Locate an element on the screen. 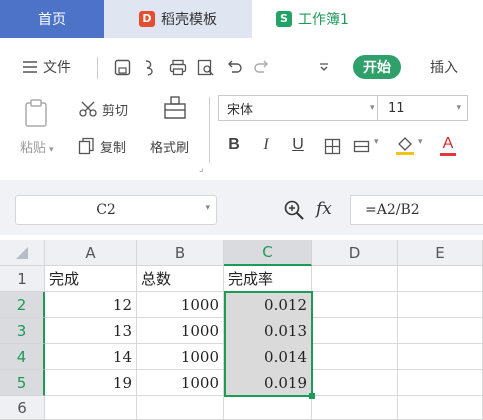 Image resolution: width=483 pixels, height=420 pixels. zoom-search-icon is located at coordinates (294, 210).